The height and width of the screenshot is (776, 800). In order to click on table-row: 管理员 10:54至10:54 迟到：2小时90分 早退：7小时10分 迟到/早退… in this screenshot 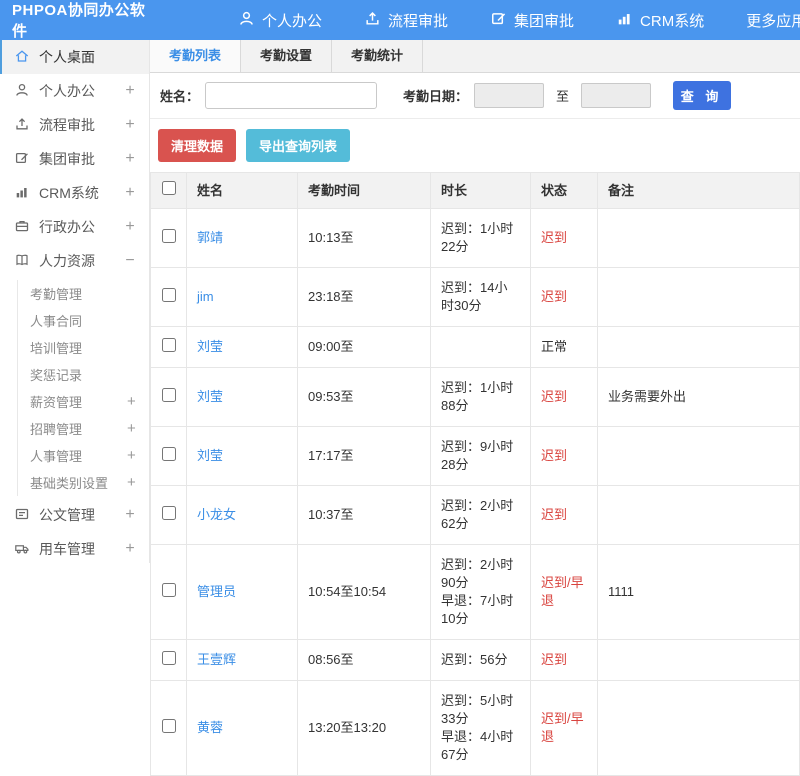, I will do `click(475, 592)`.